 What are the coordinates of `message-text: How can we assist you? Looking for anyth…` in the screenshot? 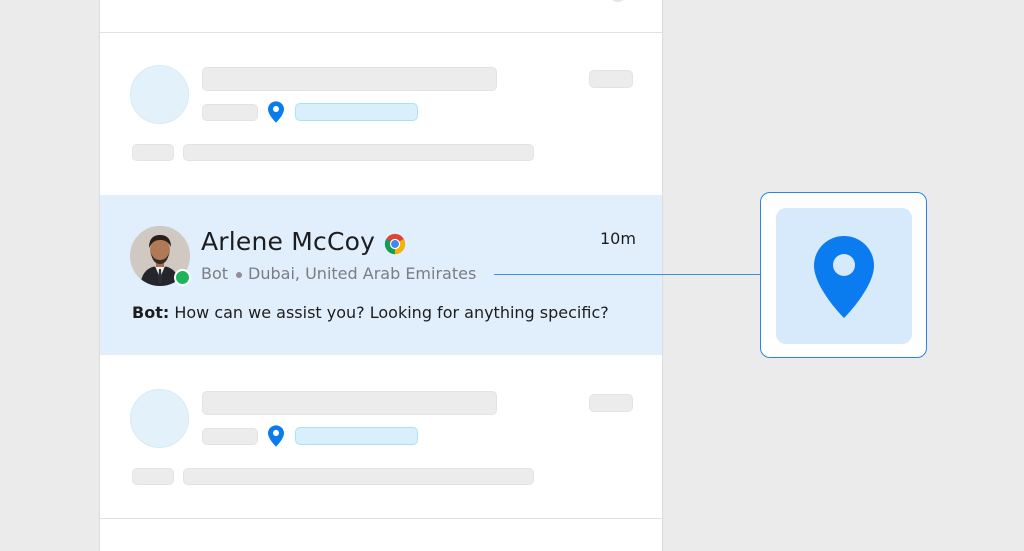 It's located at (389, 312).